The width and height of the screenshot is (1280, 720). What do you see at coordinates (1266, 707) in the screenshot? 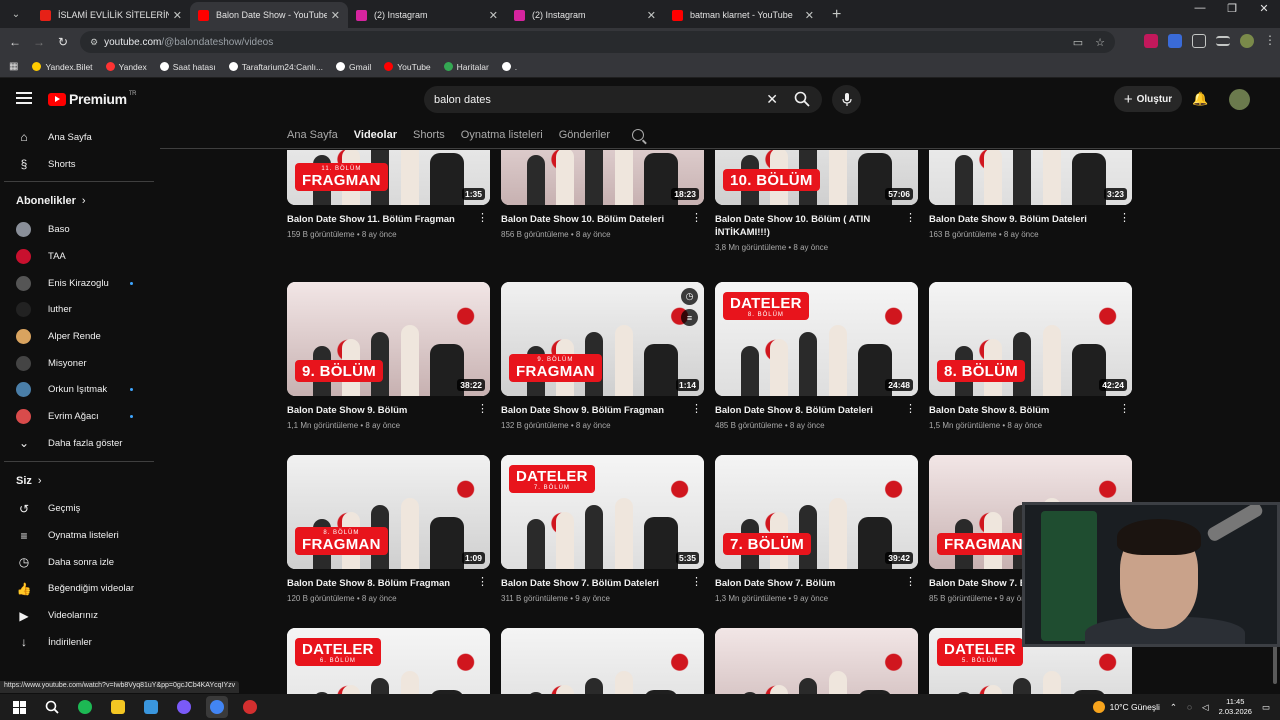
I see `notifications-icon: ▭` at bounding box center [1266, 707].